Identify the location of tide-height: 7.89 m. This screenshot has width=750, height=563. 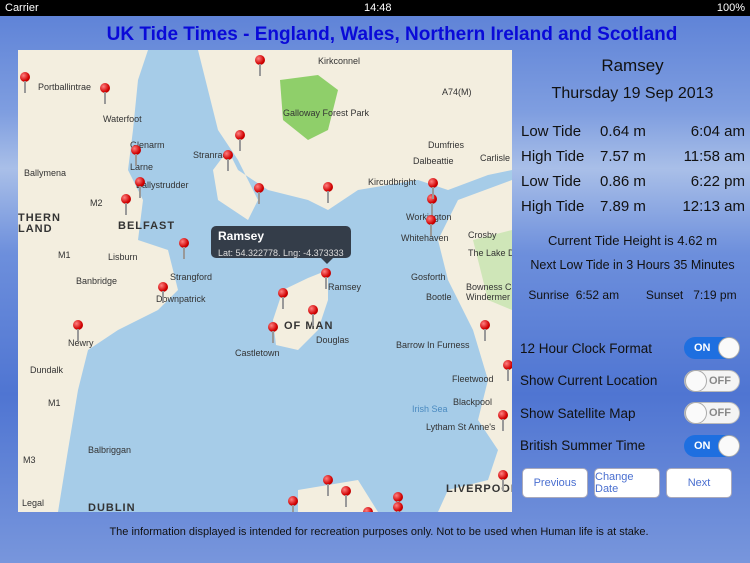
(623, 206).